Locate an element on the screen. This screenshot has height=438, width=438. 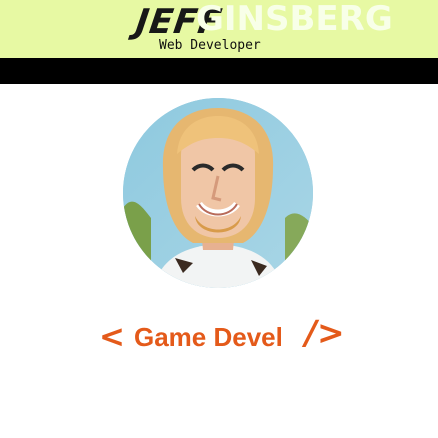
last-name-logo: GINSBERG is located at coordinates (294, 19).